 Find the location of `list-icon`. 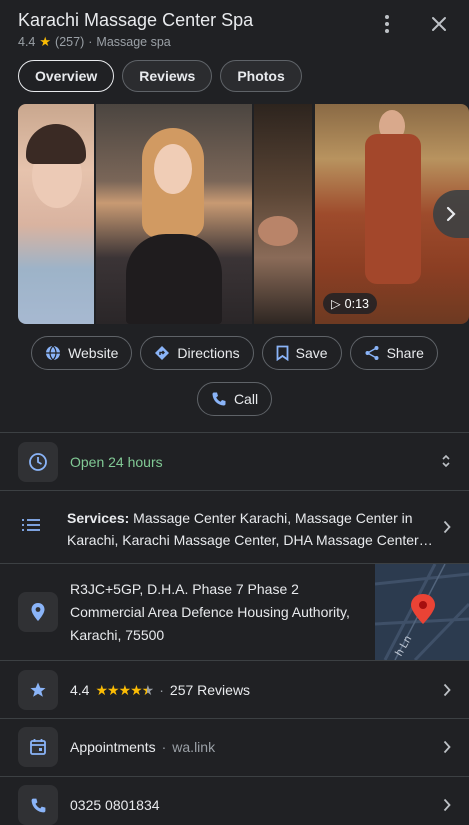

list-icon is located at coordinates (31, 527).